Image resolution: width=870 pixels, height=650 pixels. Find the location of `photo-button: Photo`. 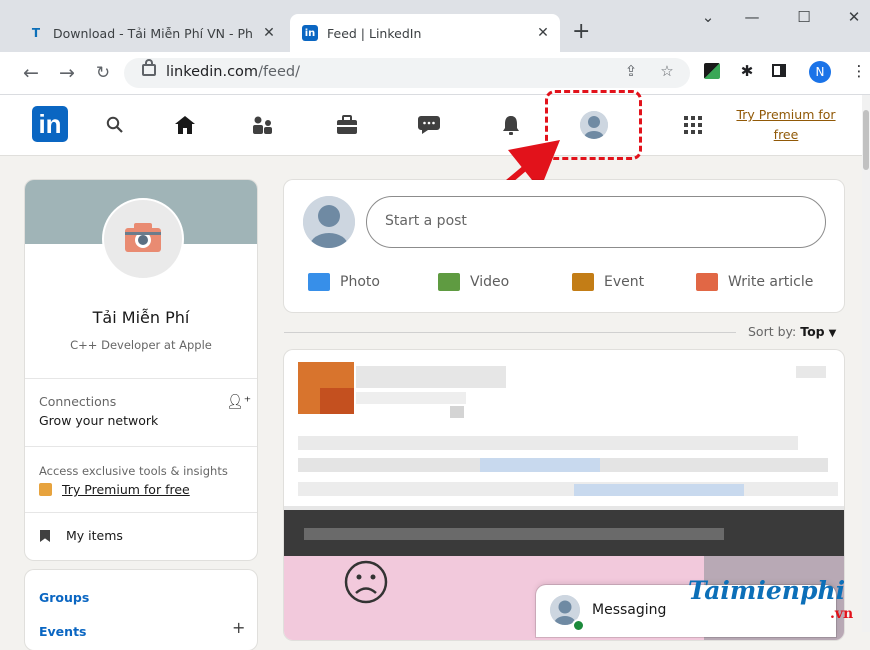

photo-button: Photo is located at coordinates (344, 282).